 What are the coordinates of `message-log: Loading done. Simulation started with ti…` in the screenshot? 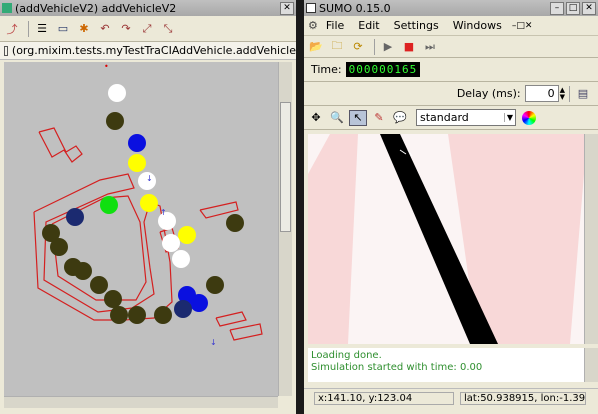 It's located at (446, 365).